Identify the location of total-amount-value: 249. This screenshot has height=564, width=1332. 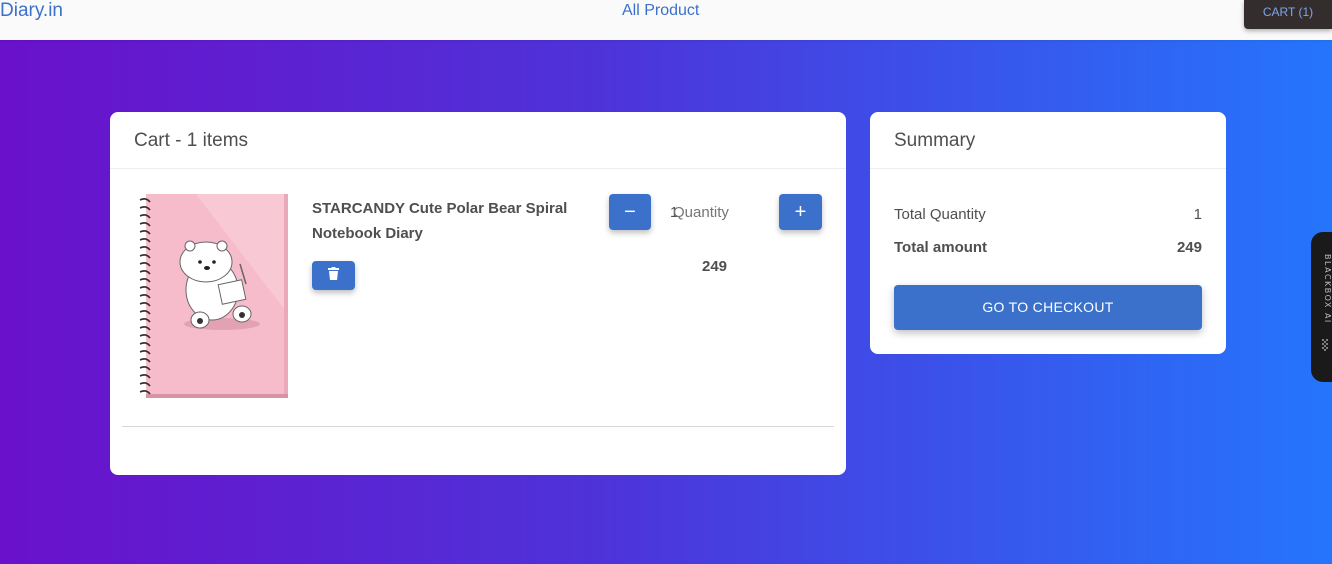
(1189, 247).